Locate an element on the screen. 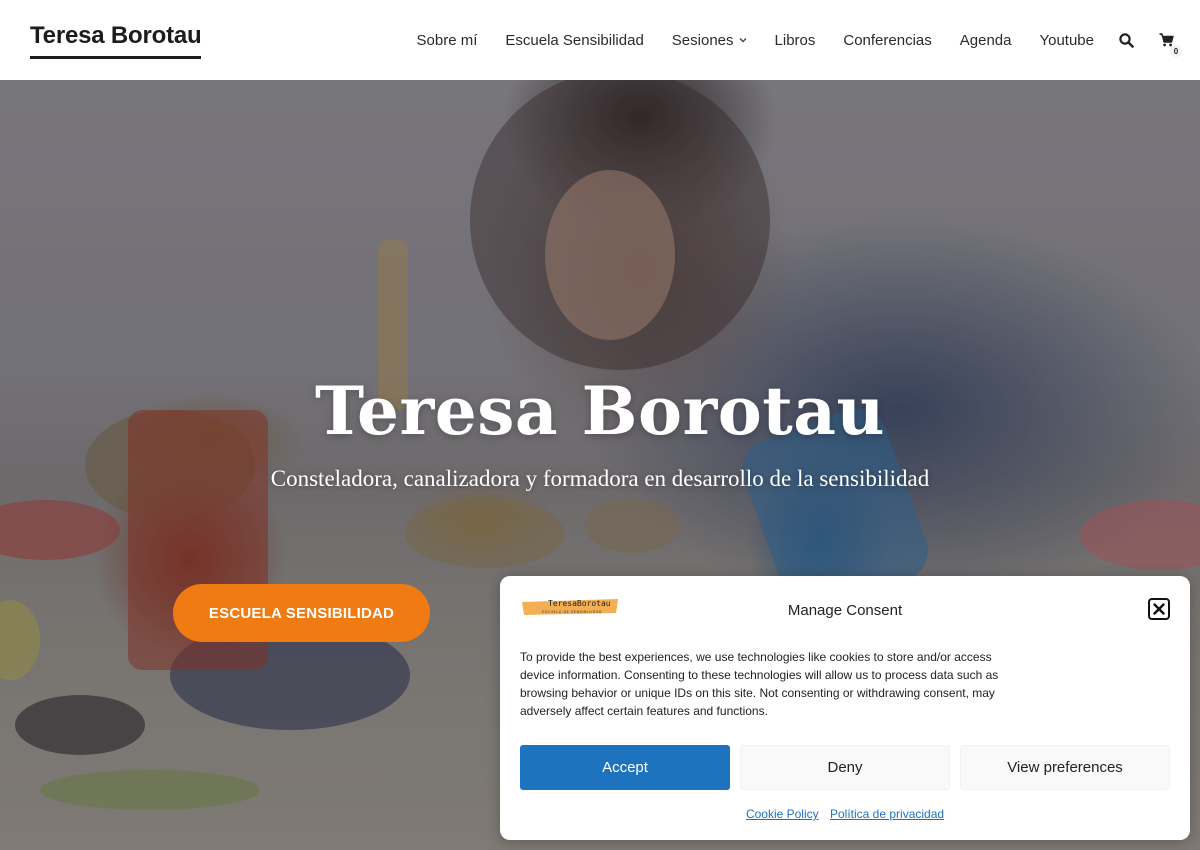 Image resolution: width=1200 pixels, height=850 pixels. deny-button: Deny is located at coordinates (845, 767).